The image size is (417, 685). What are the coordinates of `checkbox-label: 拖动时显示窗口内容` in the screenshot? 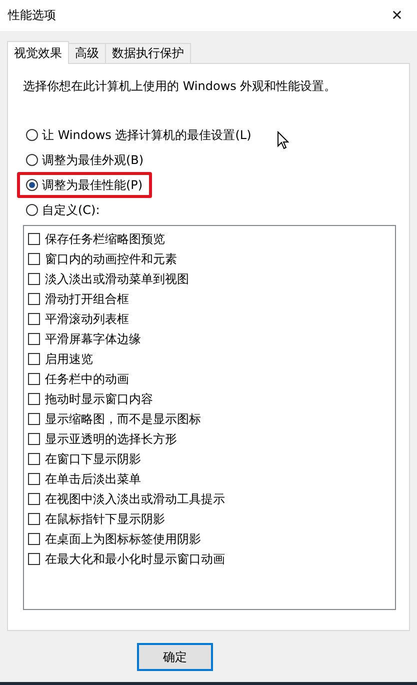 It's located at (99, 399).